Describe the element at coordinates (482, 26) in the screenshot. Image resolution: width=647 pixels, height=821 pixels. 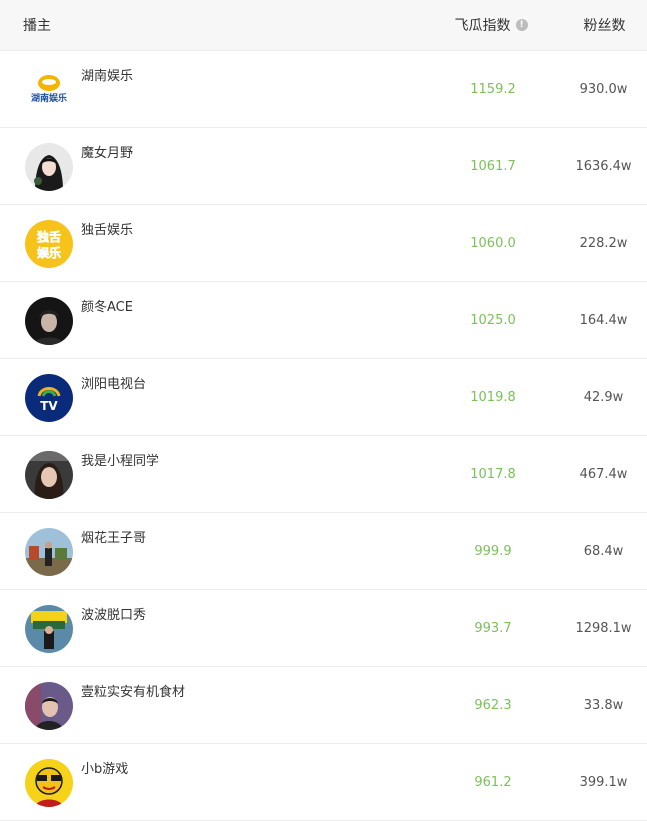
I see `column-header-index-label: 飞瓜指数` at that location.